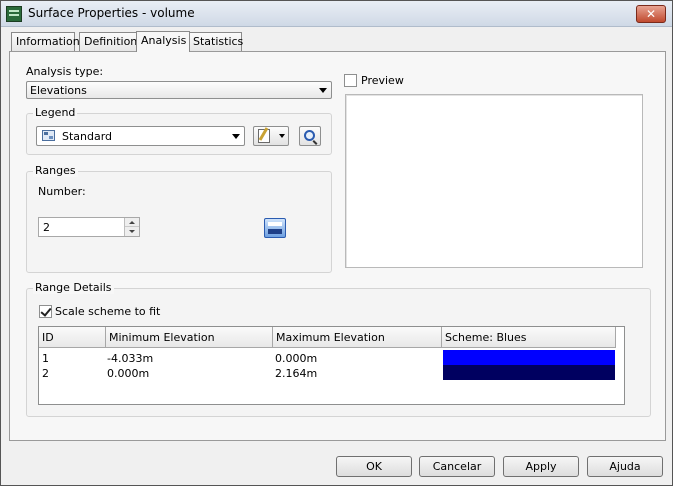  What do you see at coordinates (45, 358) in the screenshot?
I see `row-id: 1` at bounding box center [45, 358].